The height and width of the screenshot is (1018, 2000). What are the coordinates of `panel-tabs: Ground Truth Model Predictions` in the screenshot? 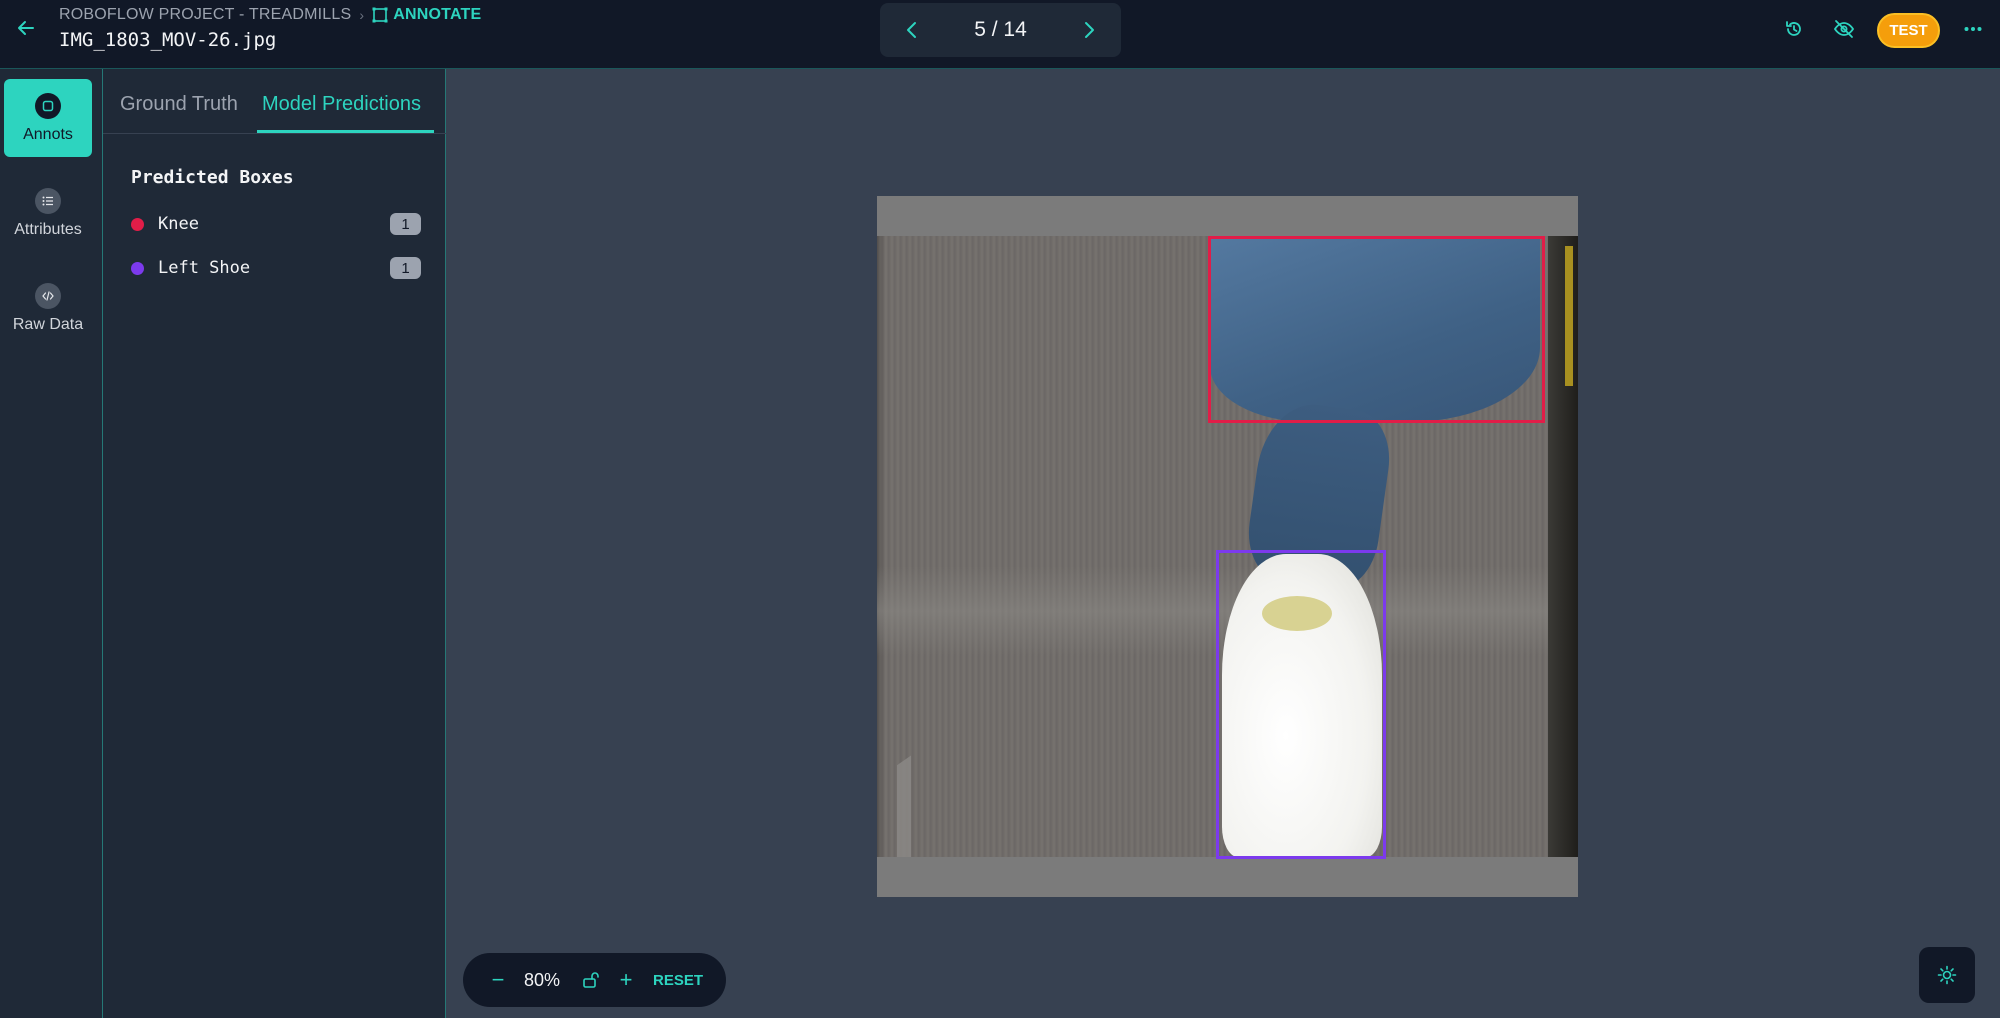 It's located at (274, 101).